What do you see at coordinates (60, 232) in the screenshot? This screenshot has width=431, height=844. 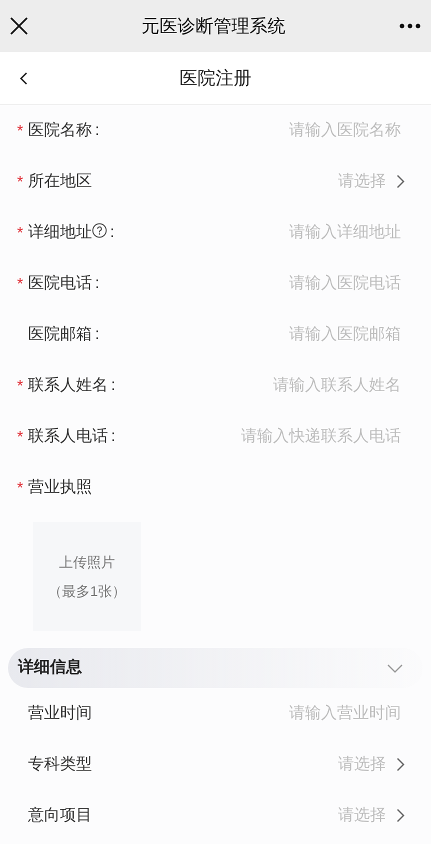 I see `field-label: 详细地址` at bounding box center [60, 232].